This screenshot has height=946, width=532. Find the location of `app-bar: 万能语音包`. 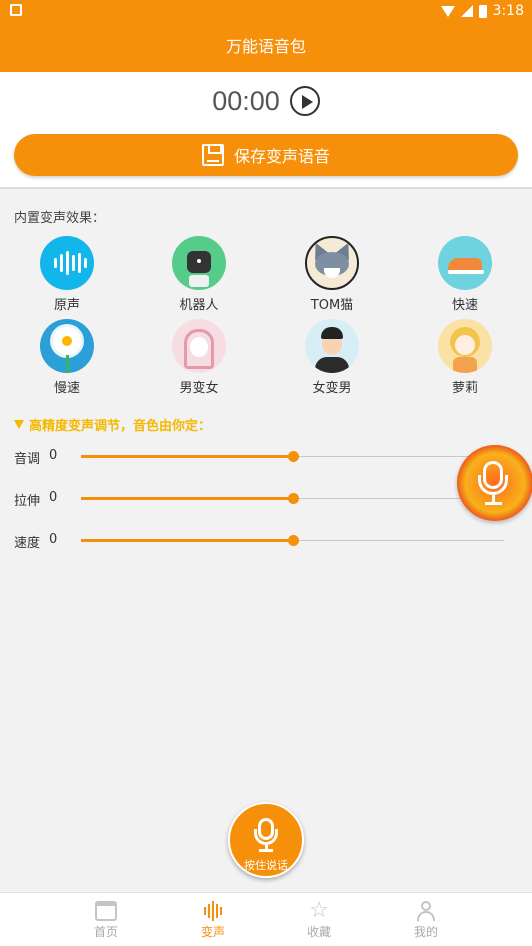

app-bar: 万能语音包 is located at coordinates (266, 48).